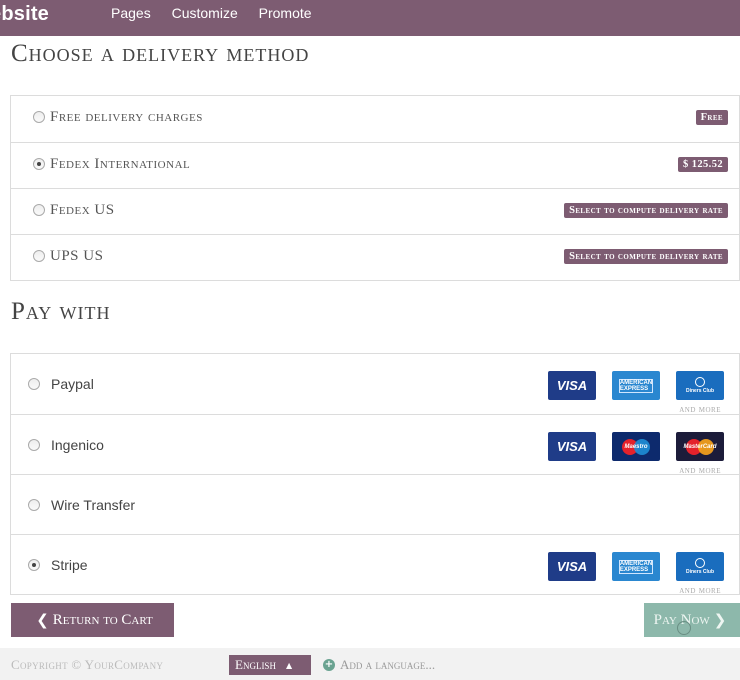 This screenshot has height=680, width=740. I want to click on delivery-option-ups-us: UPS US Select to compute delivery rate, so click(375, 257).